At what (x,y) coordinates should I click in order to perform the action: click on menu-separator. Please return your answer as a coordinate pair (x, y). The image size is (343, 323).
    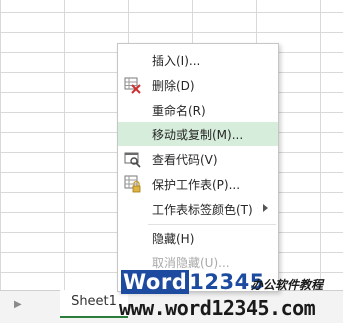
    Looking at the image, I should click on (212, 224).